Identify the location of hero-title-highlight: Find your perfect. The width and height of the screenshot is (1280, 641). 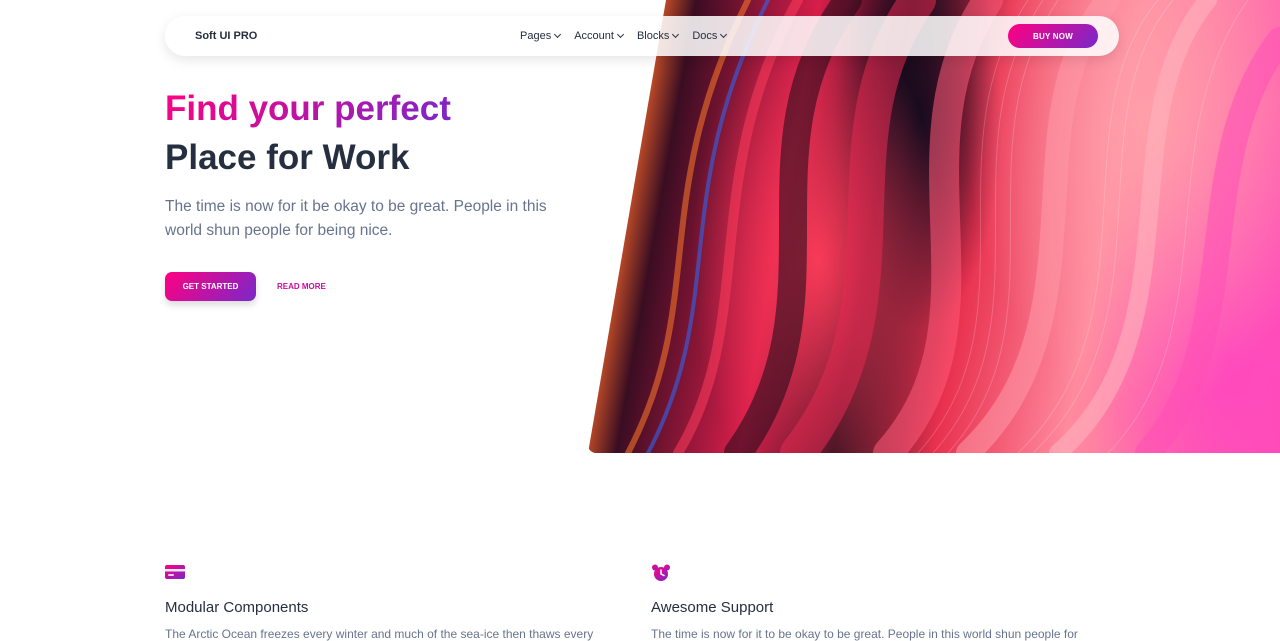
(308, 108).